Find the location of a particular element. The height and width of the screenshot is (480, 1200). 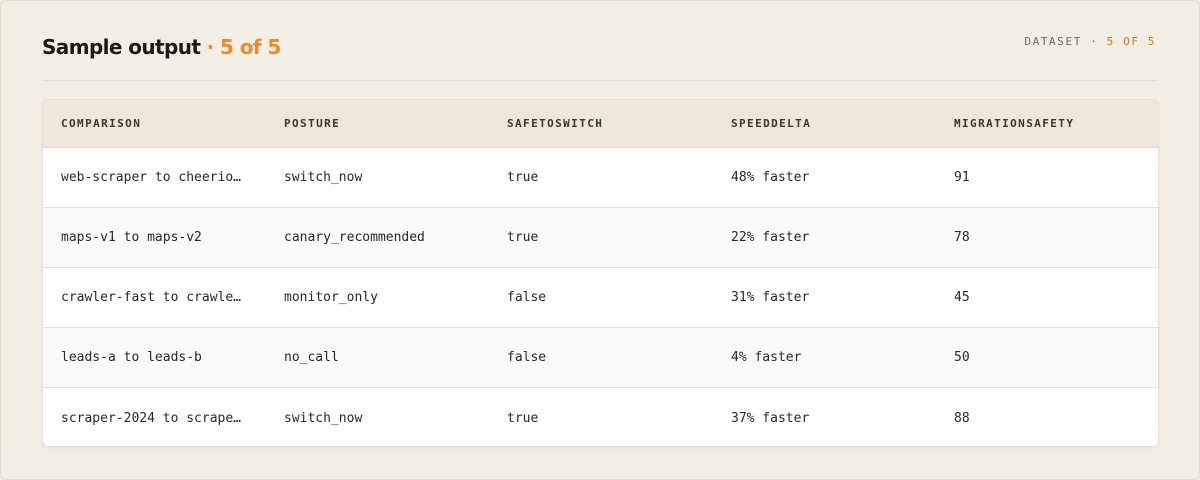

page-title: Sample output · 5 of 5 is located at coordinates (161, 47).